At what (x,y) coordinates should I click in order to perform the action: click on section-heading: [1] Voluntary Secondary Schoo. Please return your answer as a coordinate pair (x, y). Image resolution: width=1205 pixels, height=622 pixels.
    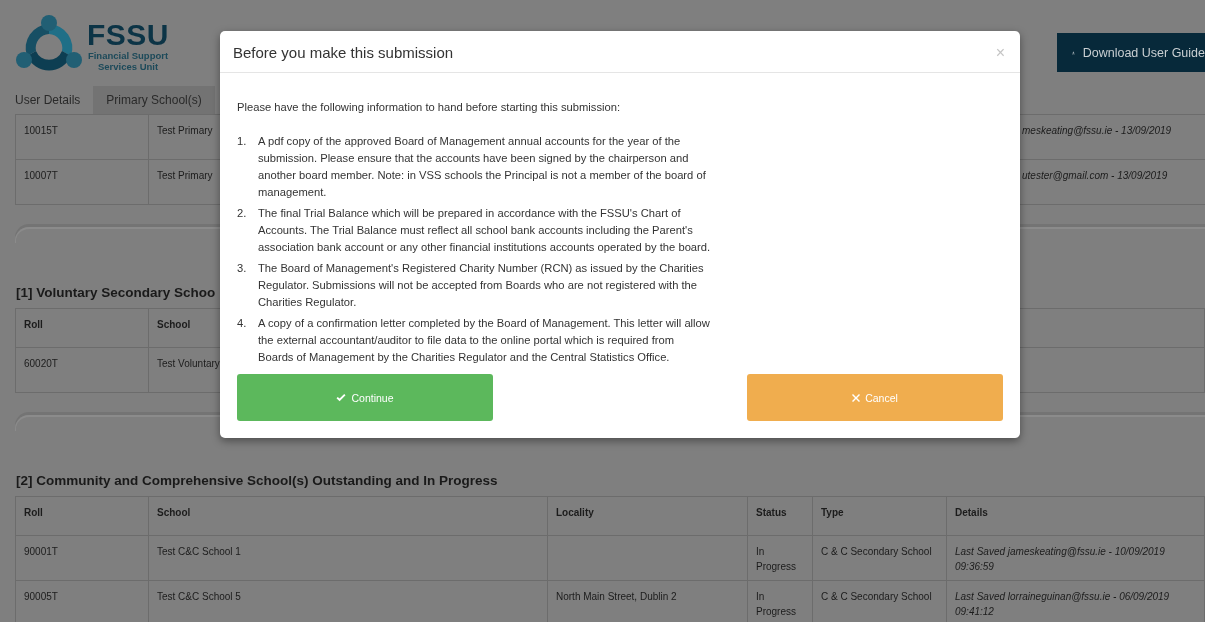
    Looking at the image, I should click on (115, 293).